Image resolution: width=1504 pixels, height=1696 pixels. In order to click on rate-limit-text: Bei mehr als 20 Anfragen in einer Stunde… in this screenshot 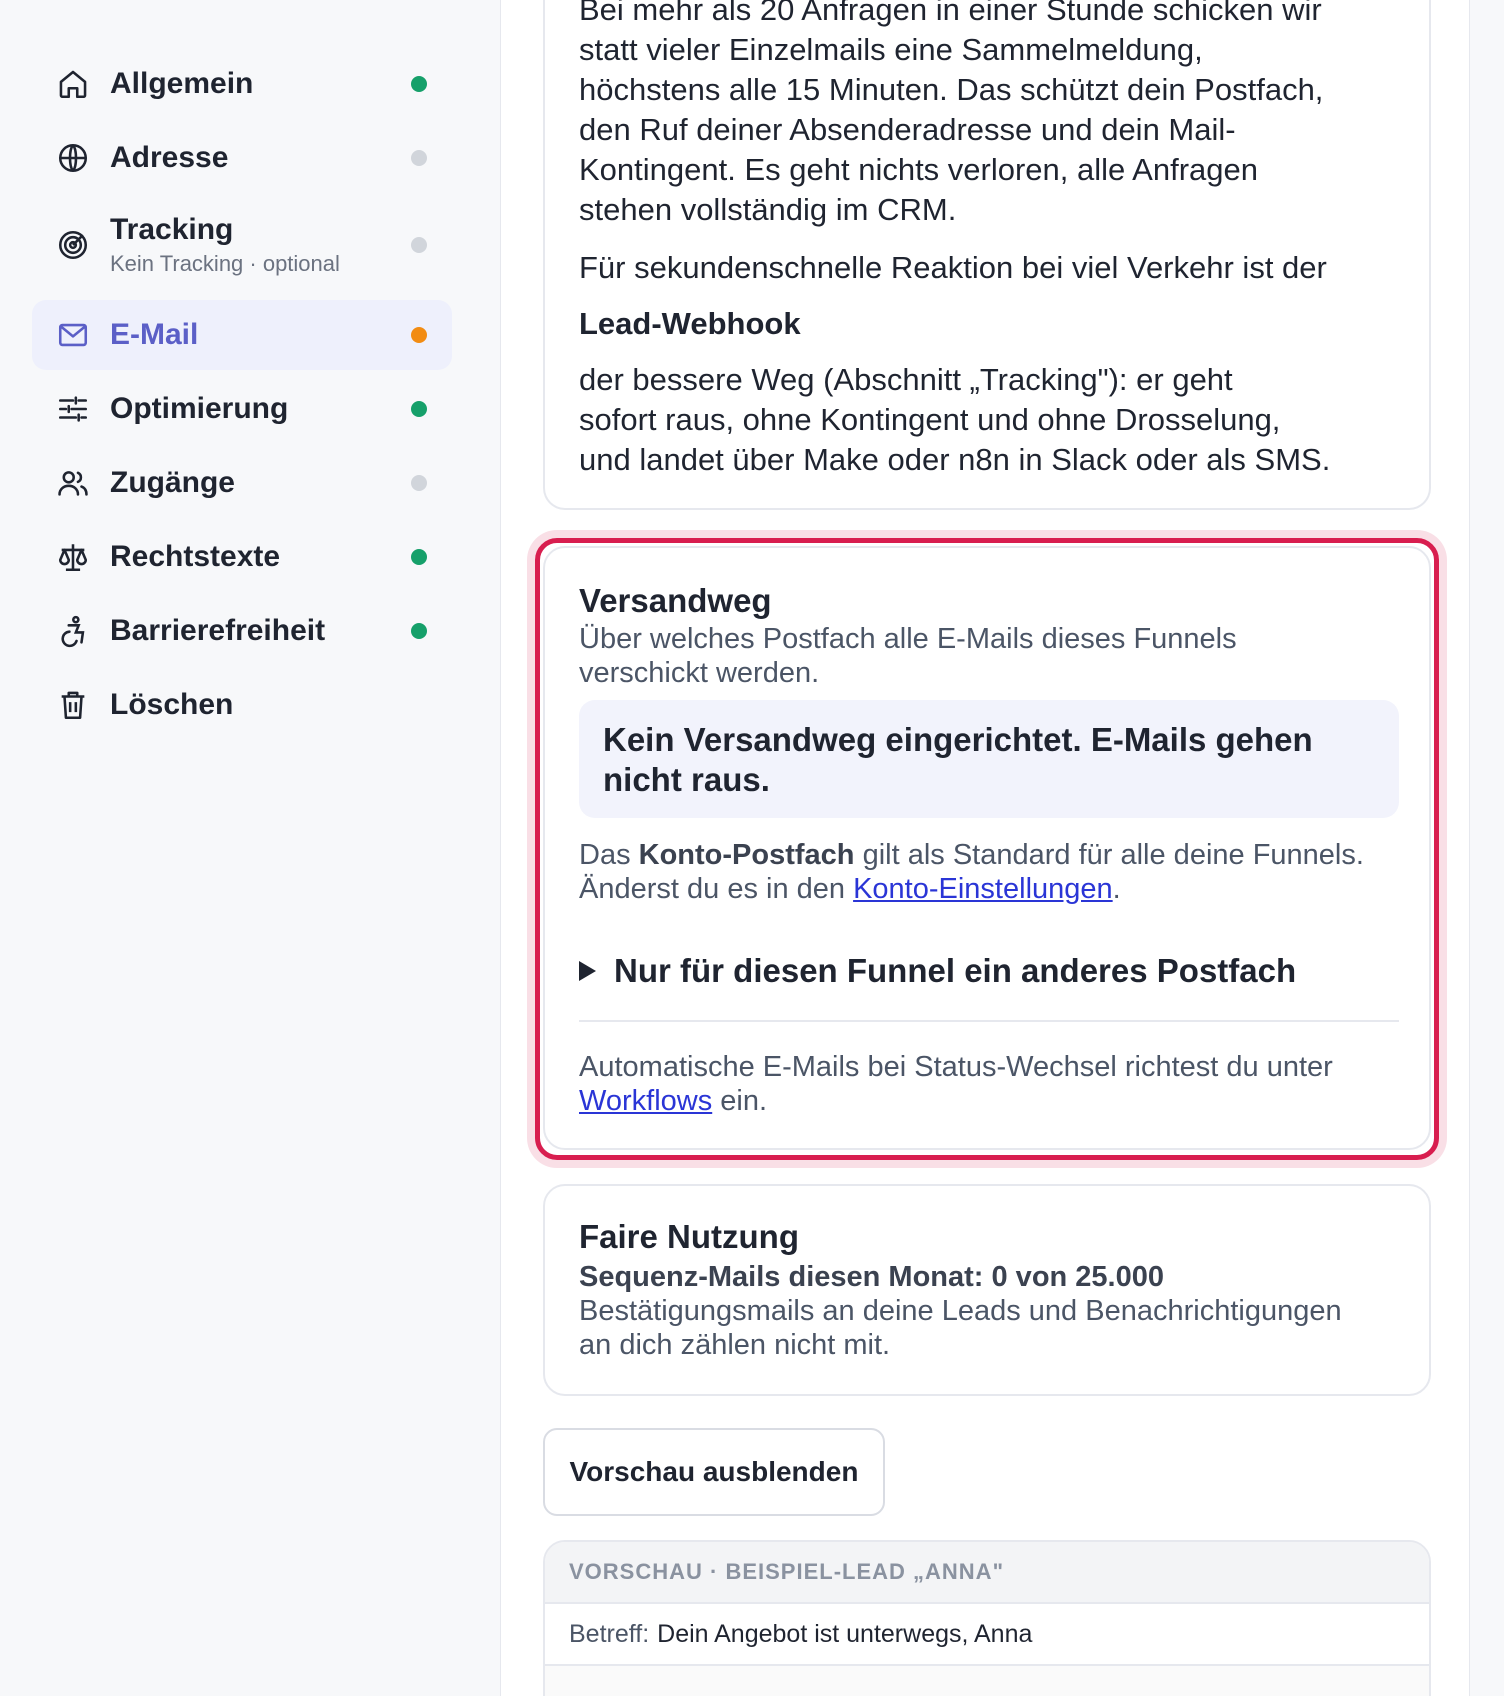, I will do `click(994, 115)`.